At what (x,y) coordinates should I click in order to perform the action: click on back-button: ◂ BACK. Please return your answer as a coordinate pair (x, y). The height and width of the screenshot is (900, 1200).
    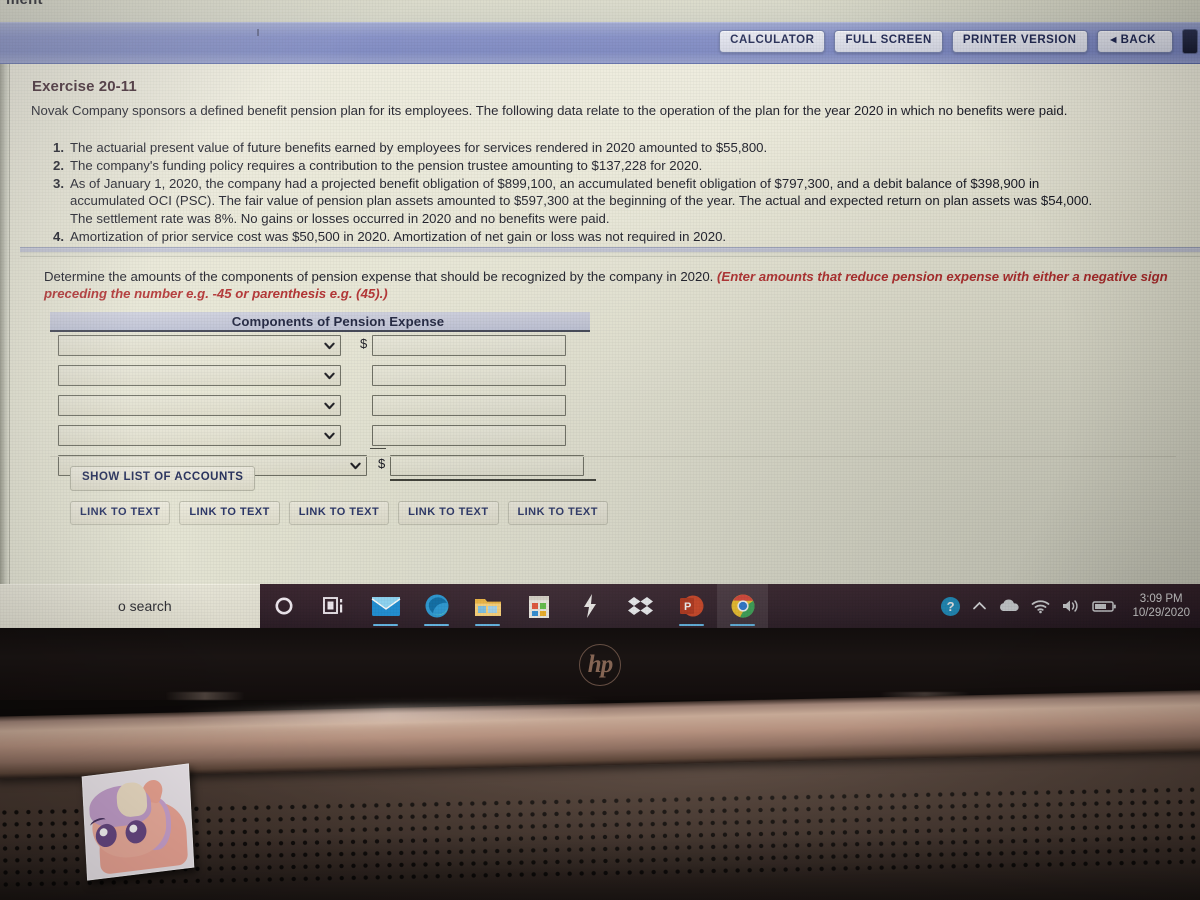
    Looking at the image, I should click on (1134, 41).